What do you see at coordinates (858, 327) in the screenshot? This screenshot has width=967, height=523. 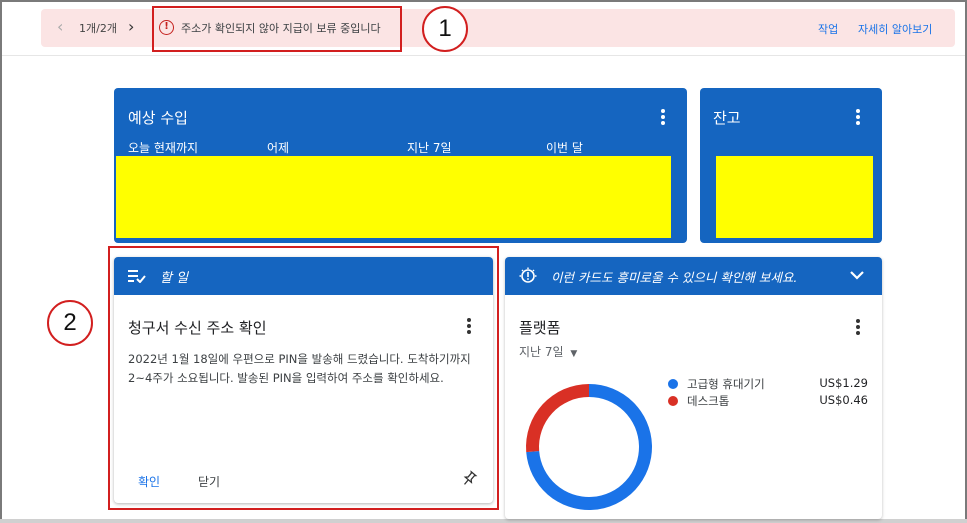 I see `platform-more-icon` at bounding box center [858, 327].